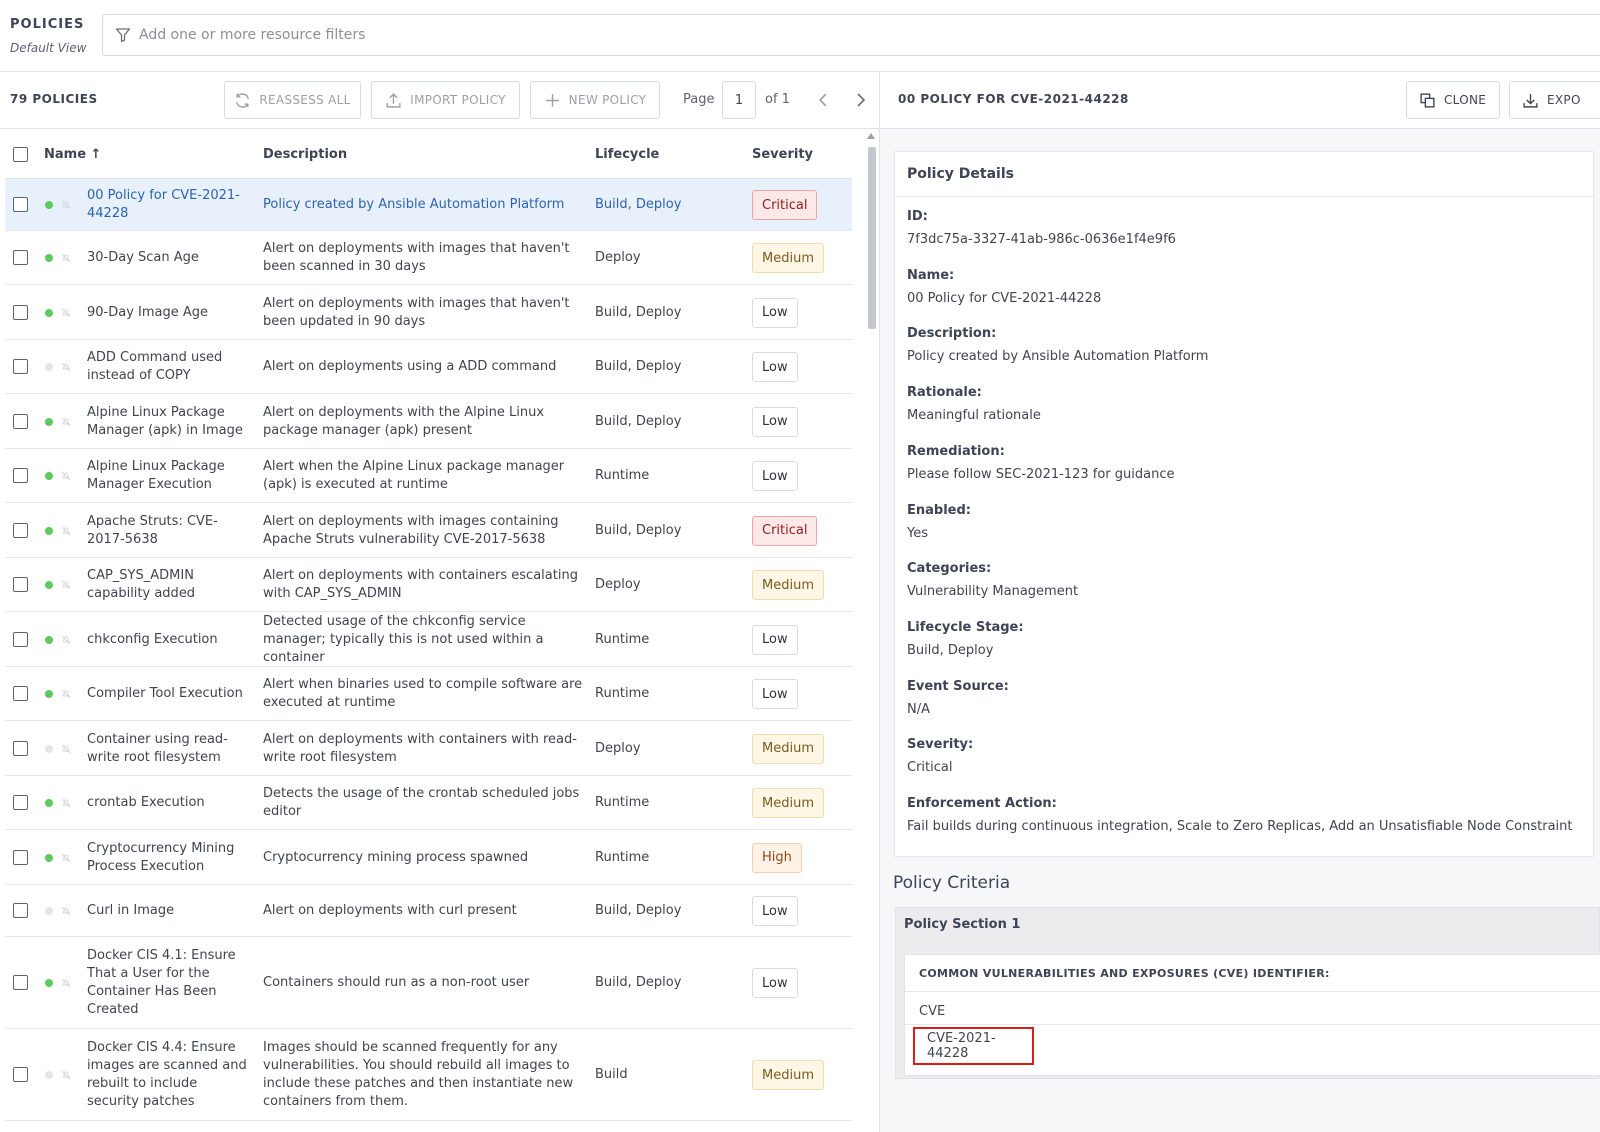 The width and height of the screenshot is (1600, 1132). What do you see at coordinates (932, 1011) in the screenshot?
I see `cve-field-label: CVE` at bounding box center [932, 1011].